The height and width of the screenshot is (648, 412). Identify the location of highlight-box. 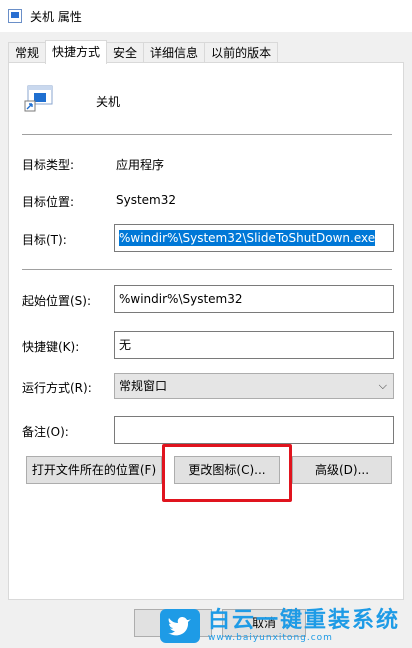
(227, 473).